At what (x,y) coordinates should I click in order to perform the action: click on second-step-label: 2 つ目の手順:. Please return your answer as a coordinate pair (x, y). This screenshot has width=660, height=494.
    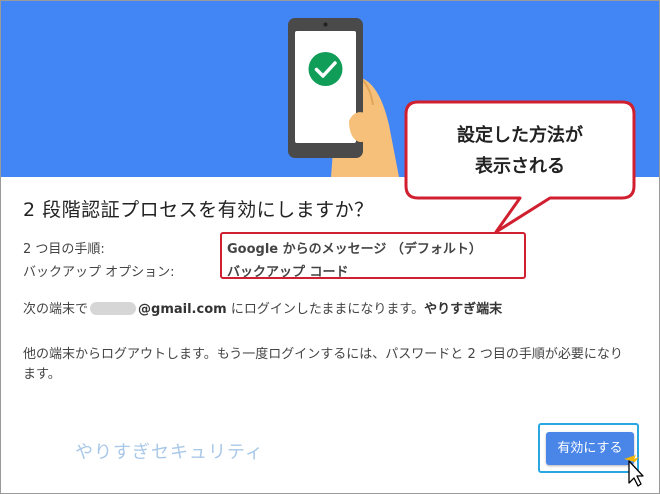
    Looking at the image, I should click on (64, 249).